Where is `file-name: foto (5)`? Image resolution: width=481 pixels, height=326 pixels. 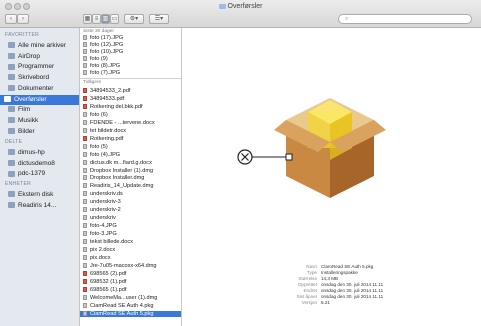 file-name: foto (5) is located at coordinates (99, 146).